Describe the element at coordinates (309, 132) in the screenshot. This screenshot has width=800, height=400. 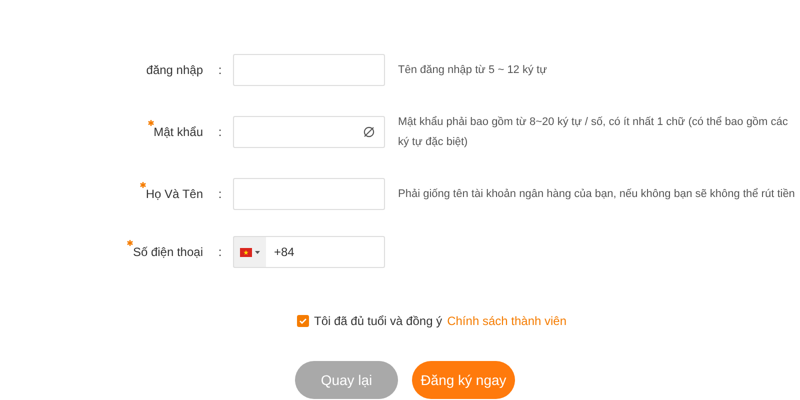
I see `password-field` at that location.